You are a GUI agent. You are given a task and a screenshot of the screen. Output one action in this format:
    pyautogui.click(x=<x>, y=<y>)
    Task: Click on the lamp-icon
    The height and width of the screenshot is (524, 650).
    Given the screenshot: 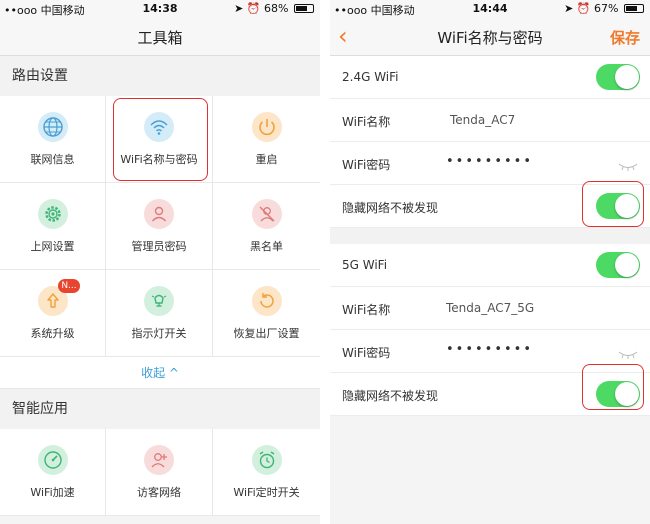 What is the action you would take?
    pyautogui.click(x=159, y=301)
    